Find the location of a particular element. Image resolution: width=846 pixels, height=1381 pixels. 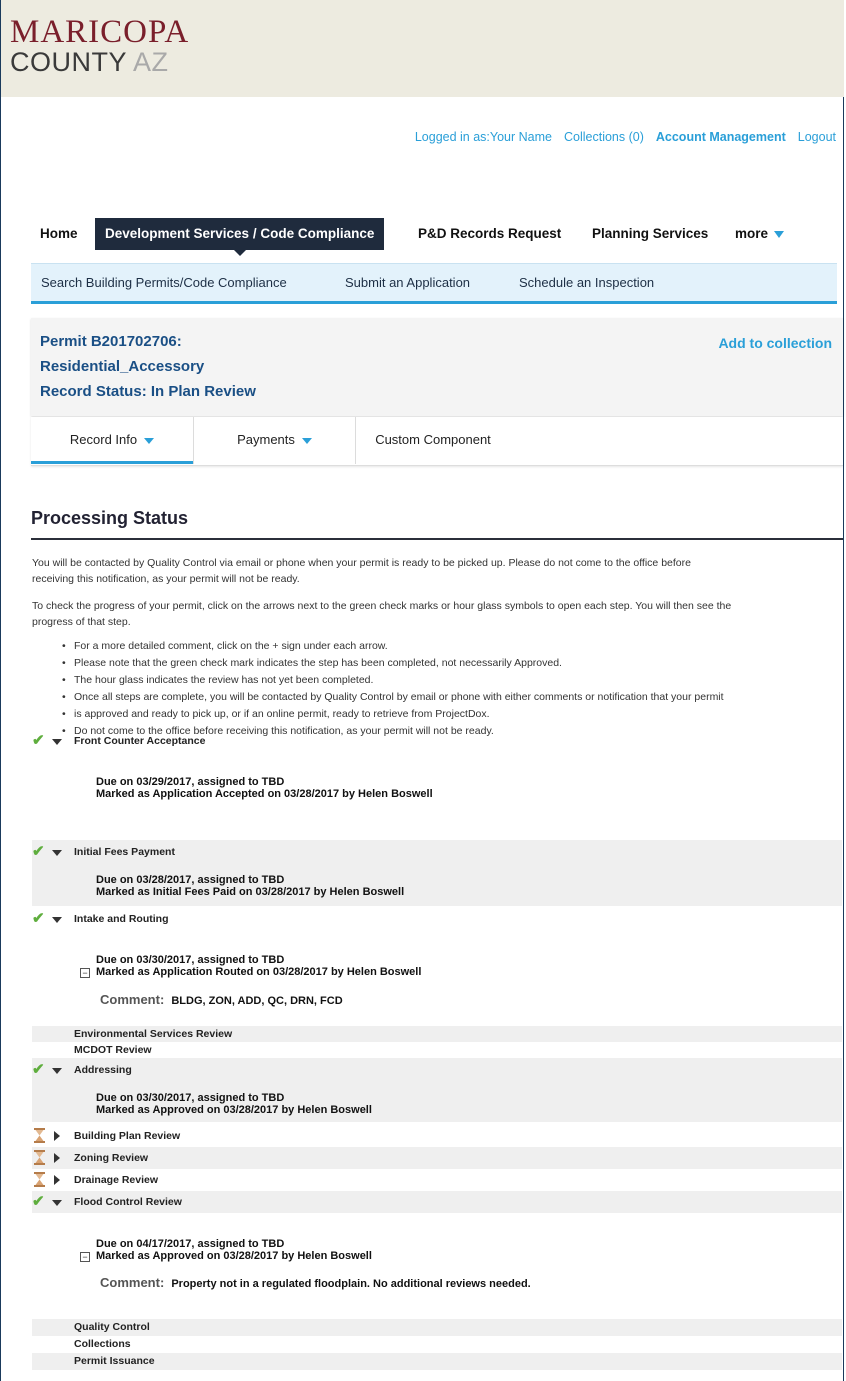

step-name: Intake and Routing is located at coordinates (121, 919).